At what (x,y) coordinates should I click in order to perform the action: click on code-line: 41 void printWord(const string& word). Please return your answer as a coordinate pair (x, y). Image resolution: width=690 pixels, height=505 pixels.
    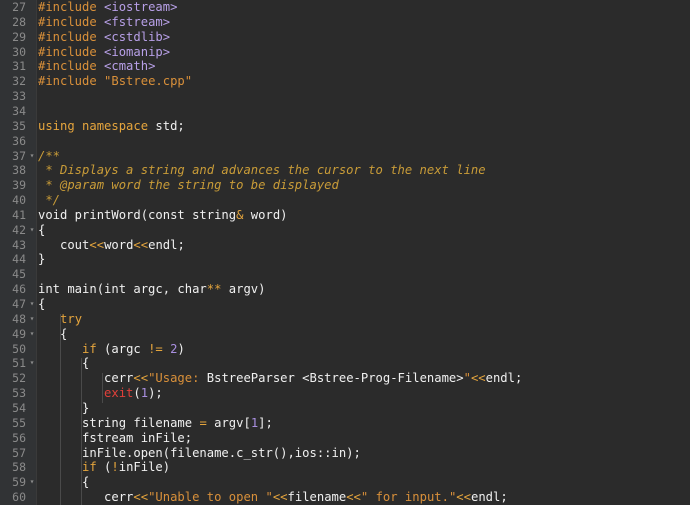
    Looking at the image, I should click on (345, 215).